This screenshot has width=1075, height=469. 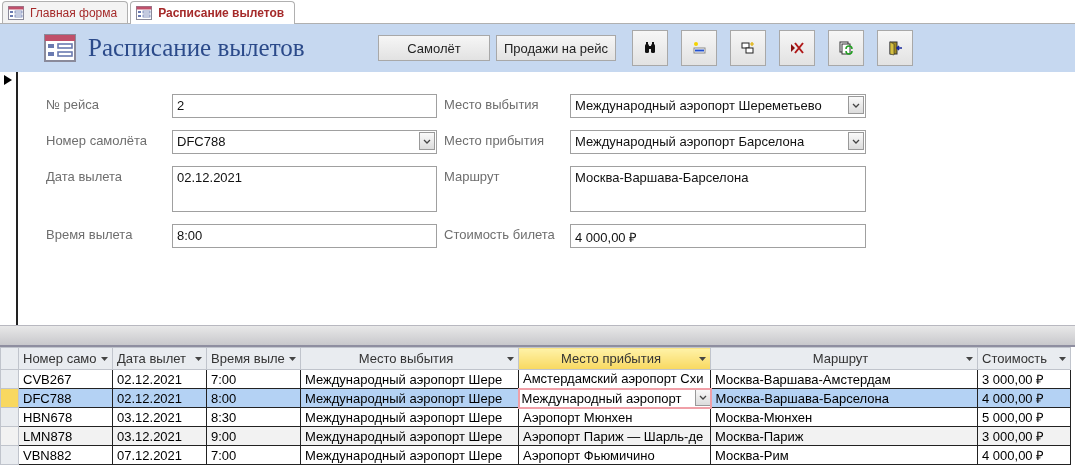 What do you see at coordinates (1024, 358) in the screenshot?
I see `column-header: Стоимость` at bounding box center [1024, 358].